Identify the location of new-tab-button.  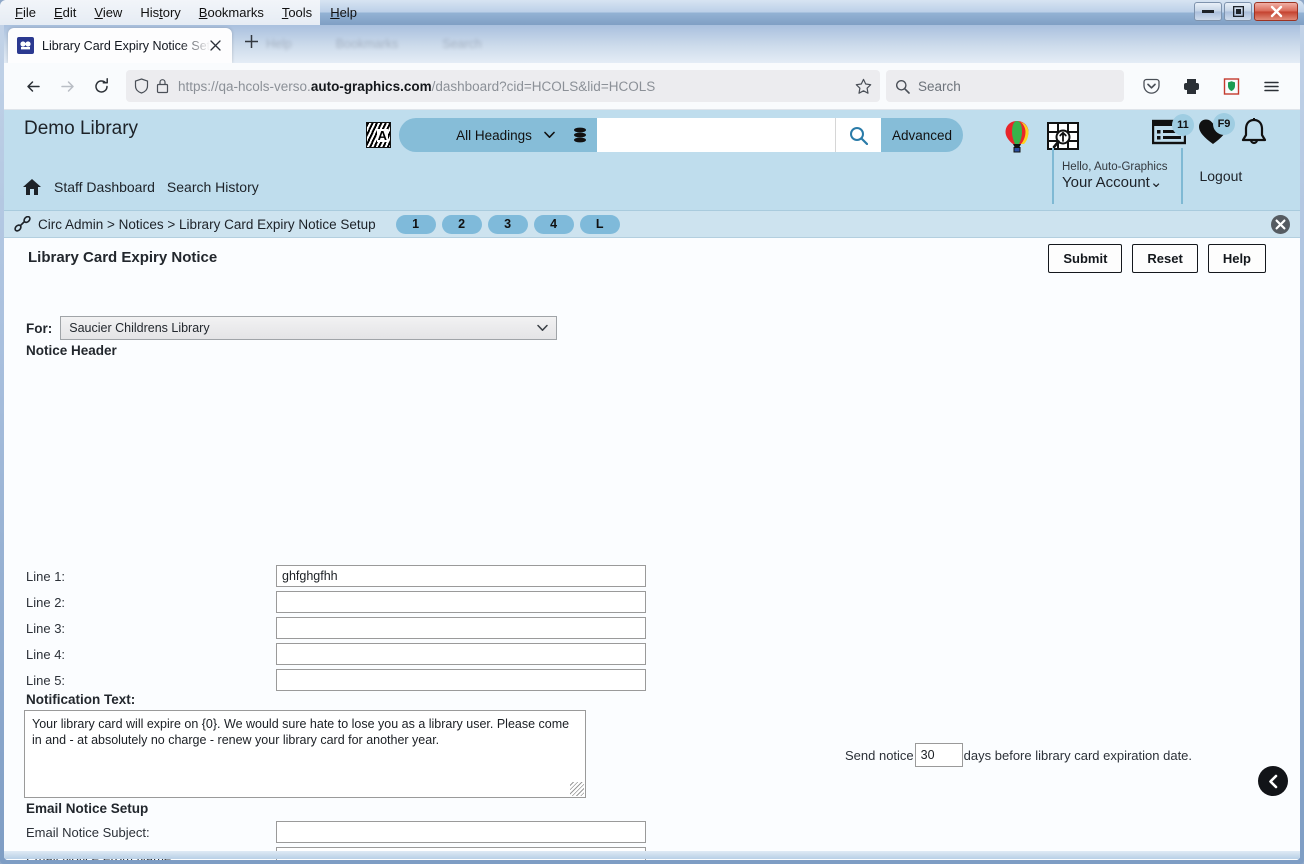
(255, 45).